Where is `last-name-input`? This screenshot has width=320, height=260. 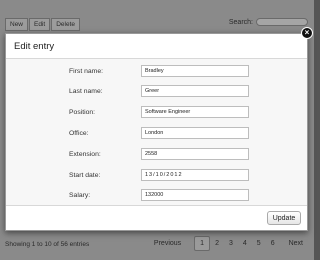
last-name-input is located at coordinates (195, 91).